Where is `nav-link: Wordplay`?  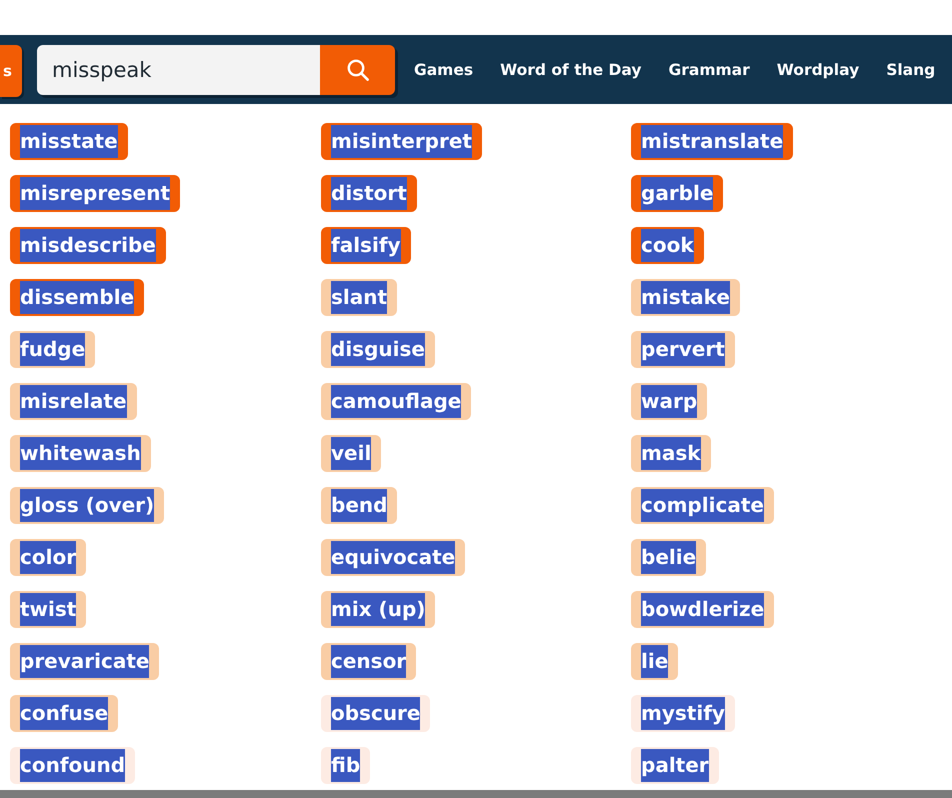 nav-link: Wordplay is located at coordinates (818, 69).